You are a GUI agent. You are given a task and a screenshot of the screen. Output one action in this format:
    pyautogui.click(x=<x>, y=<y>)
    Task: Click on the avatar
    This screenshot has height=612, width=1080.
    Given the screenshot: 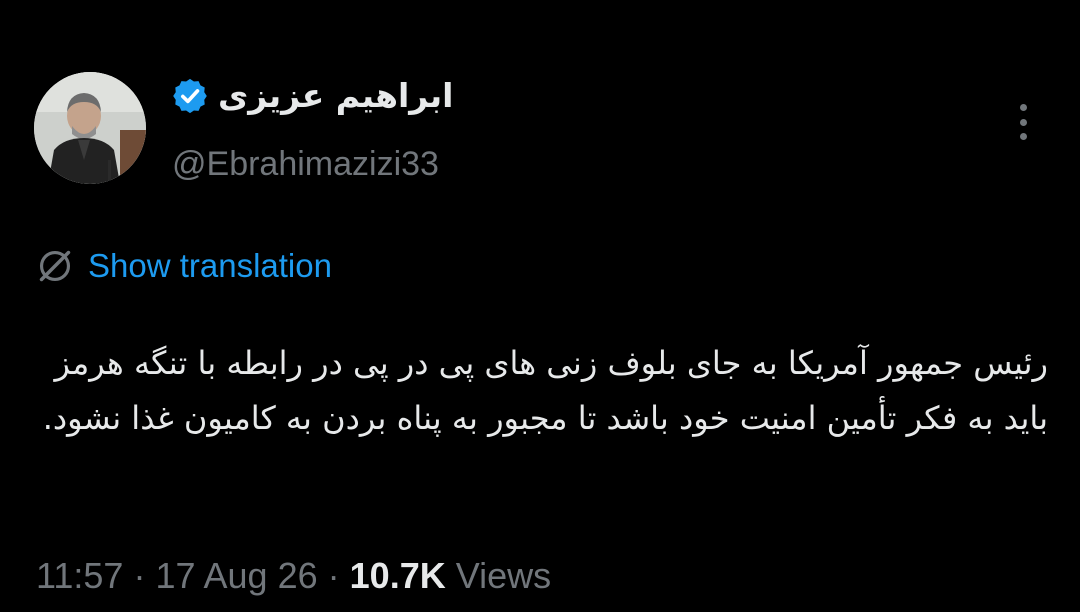 What is the action you would take?
    pyautogui.click(x=90, y=128)
    